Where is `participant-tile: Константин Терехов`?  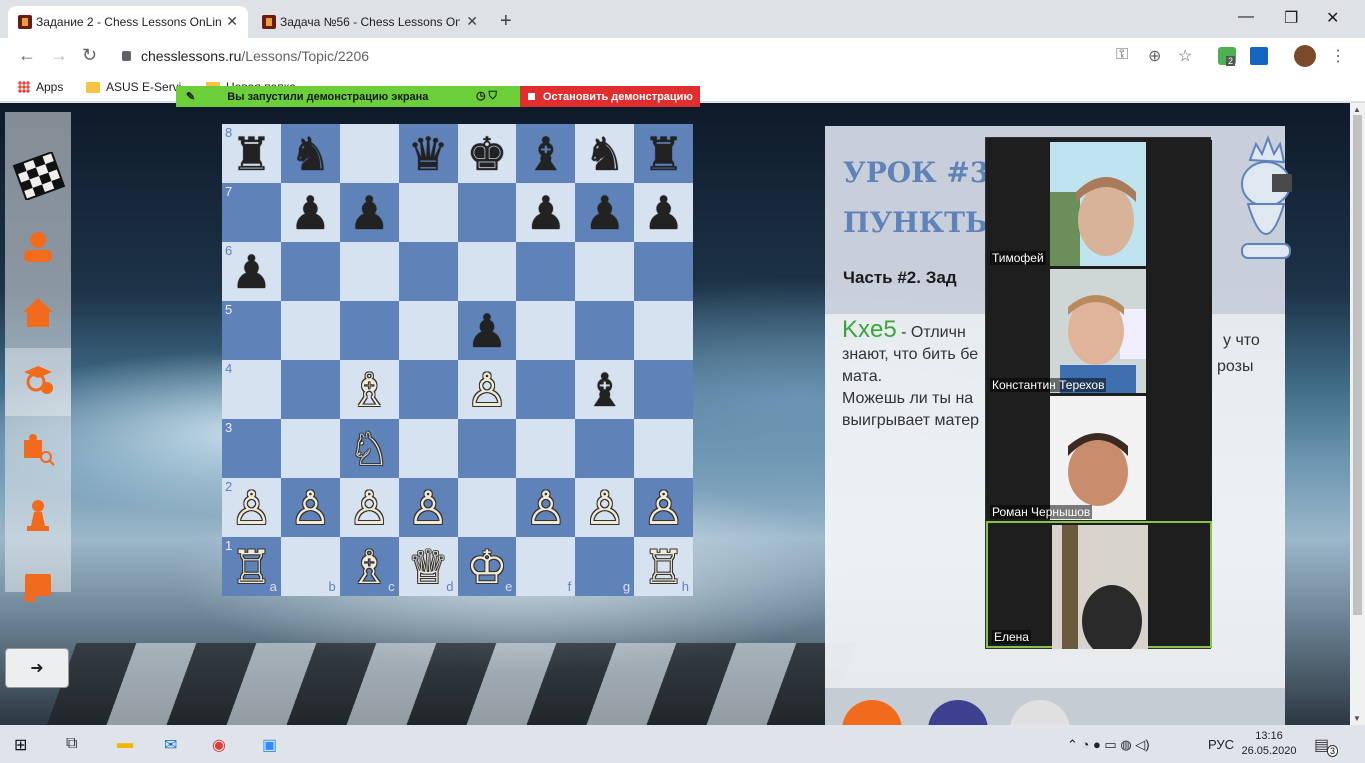
participant-tile: Константин Терехов is located at coordinates (1099, 330).